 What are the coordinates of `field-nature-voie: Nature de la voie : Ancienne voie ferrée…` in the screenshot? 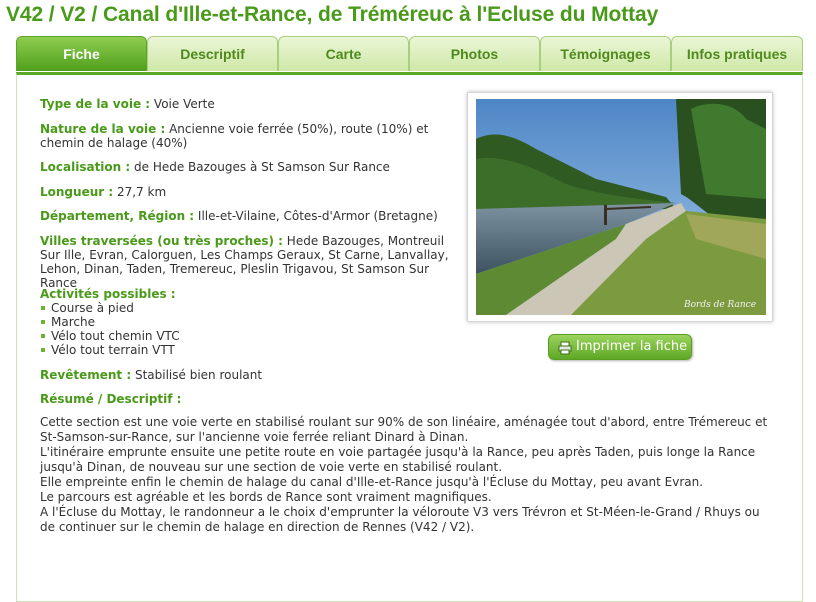 It's located at (251, 136).